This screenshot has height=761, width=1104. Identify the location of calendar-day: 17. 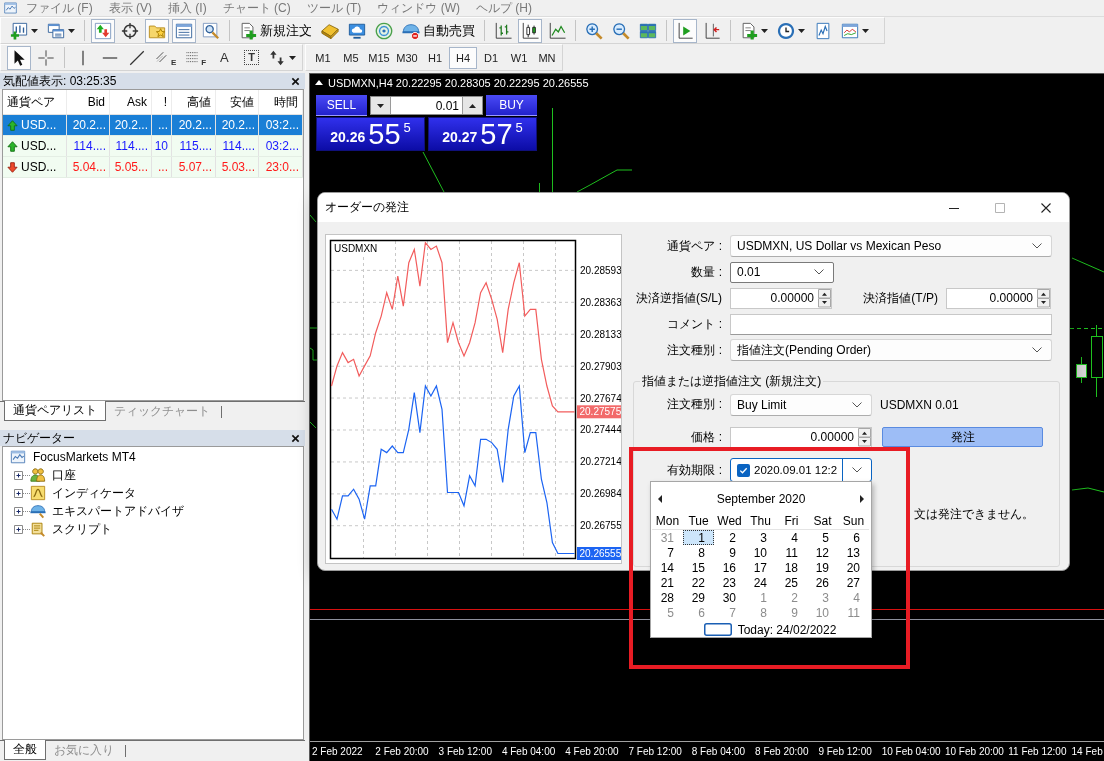
(760, 567).